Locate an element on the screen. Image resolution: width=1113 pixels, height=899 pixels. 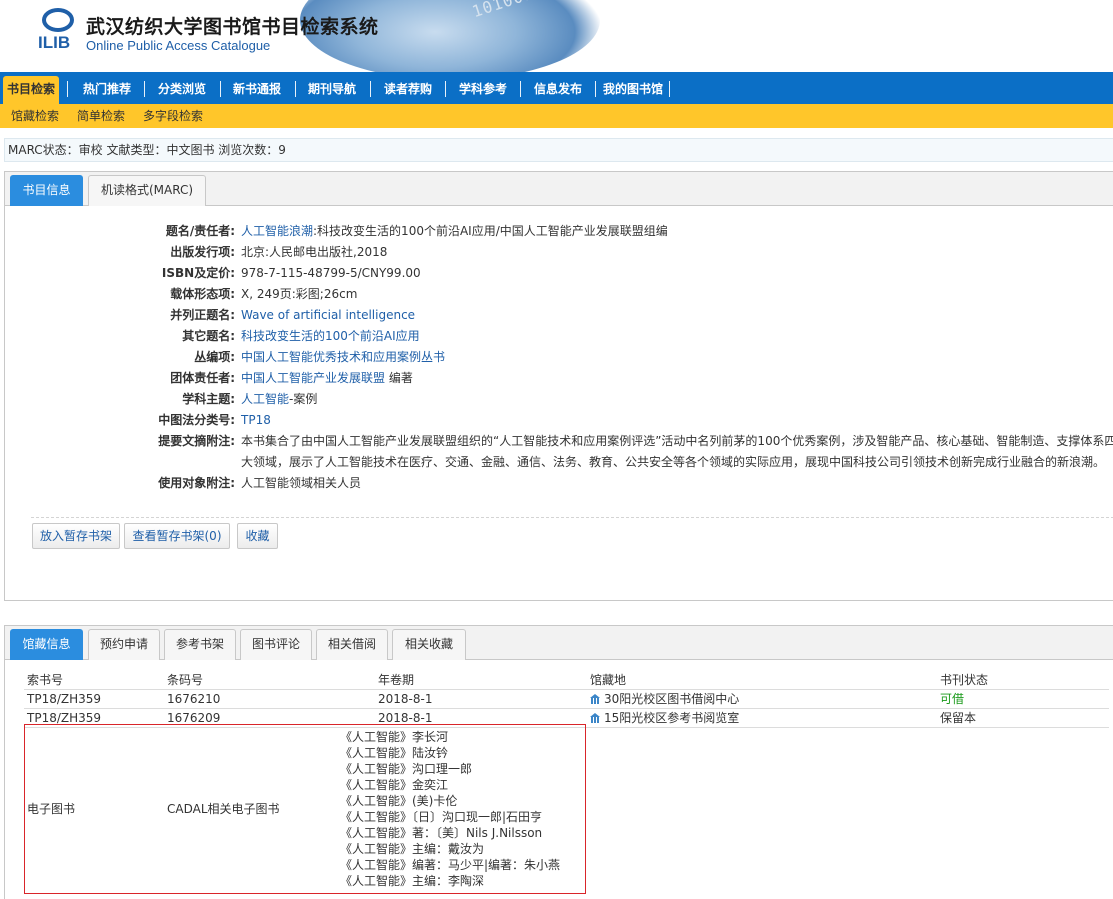
site-title: 武汉纺织大学图书馆书目检索系统 is located at coordinates (232, 27).